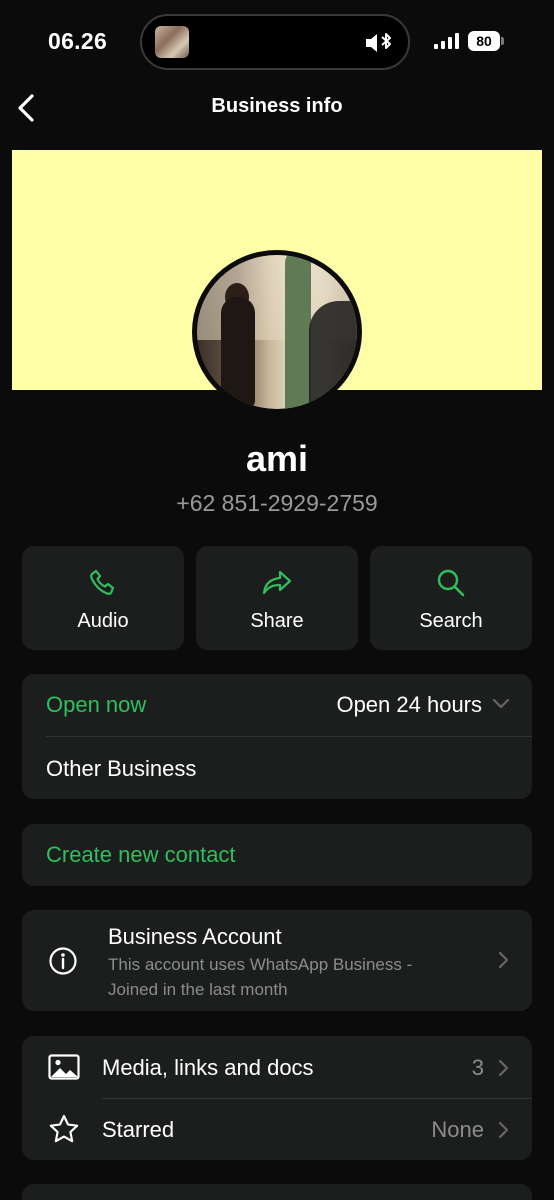  I want to click on chevron-down-icon, so click(501, 703).